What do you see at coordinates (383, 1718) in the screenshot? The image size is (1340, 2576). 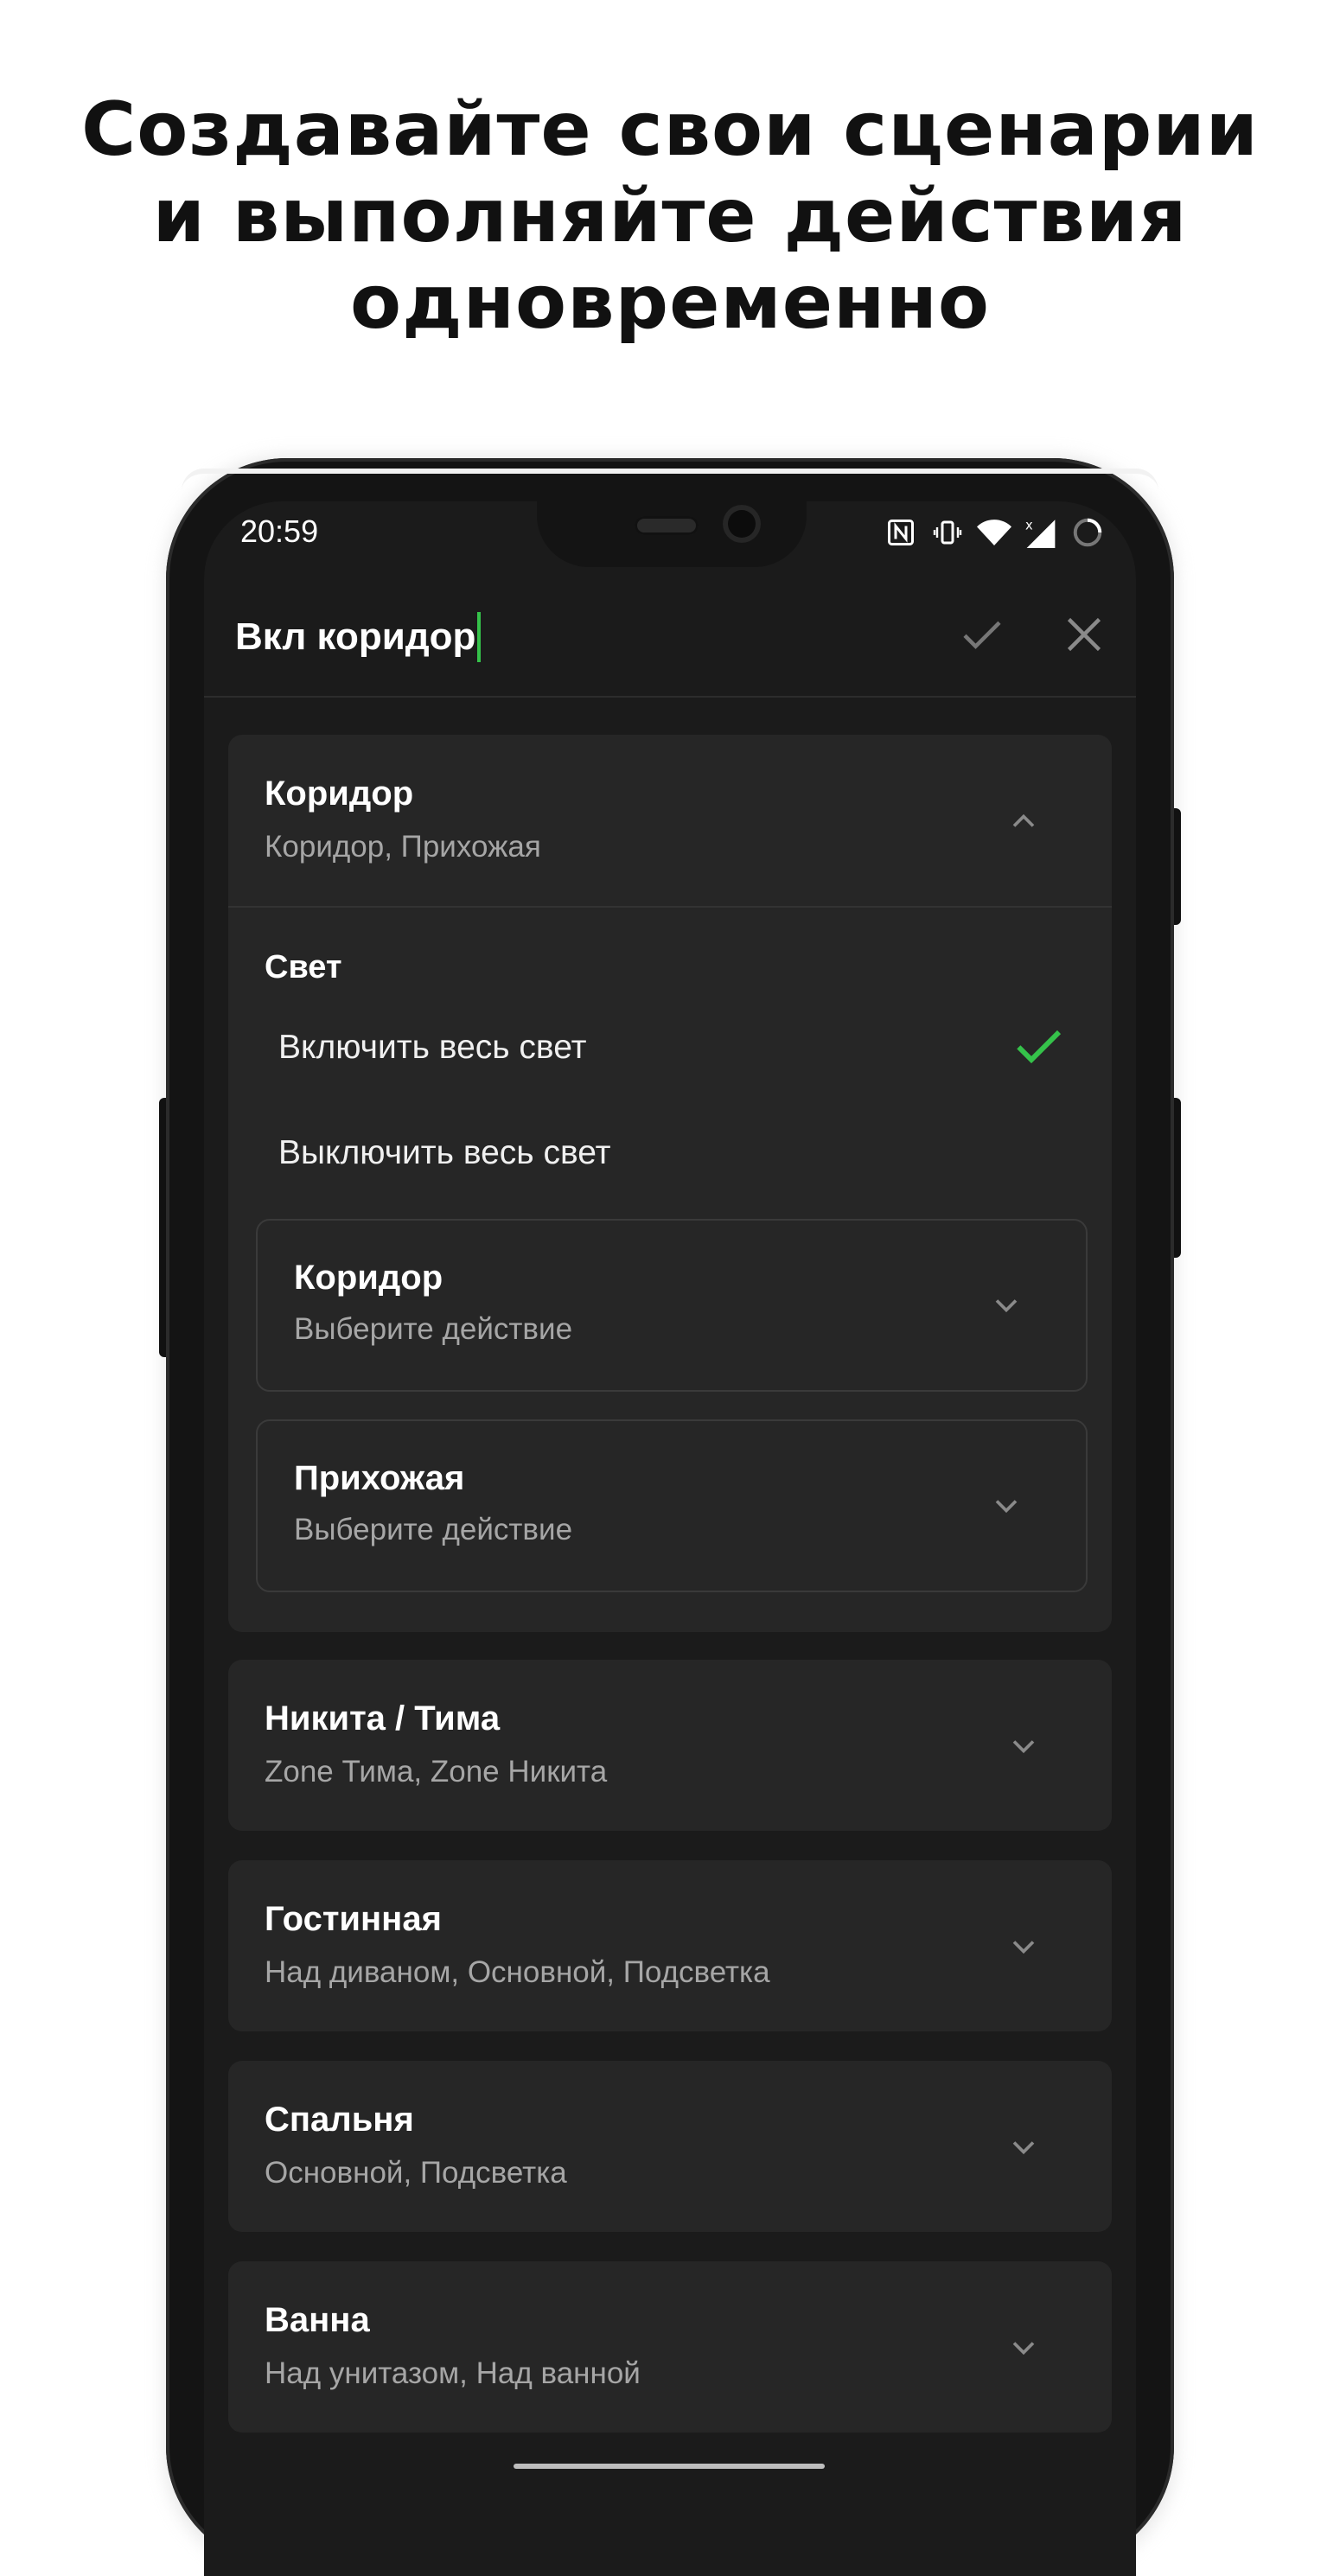 I see `room-title: Никита / Тима` at bounding box center [383, 1718].